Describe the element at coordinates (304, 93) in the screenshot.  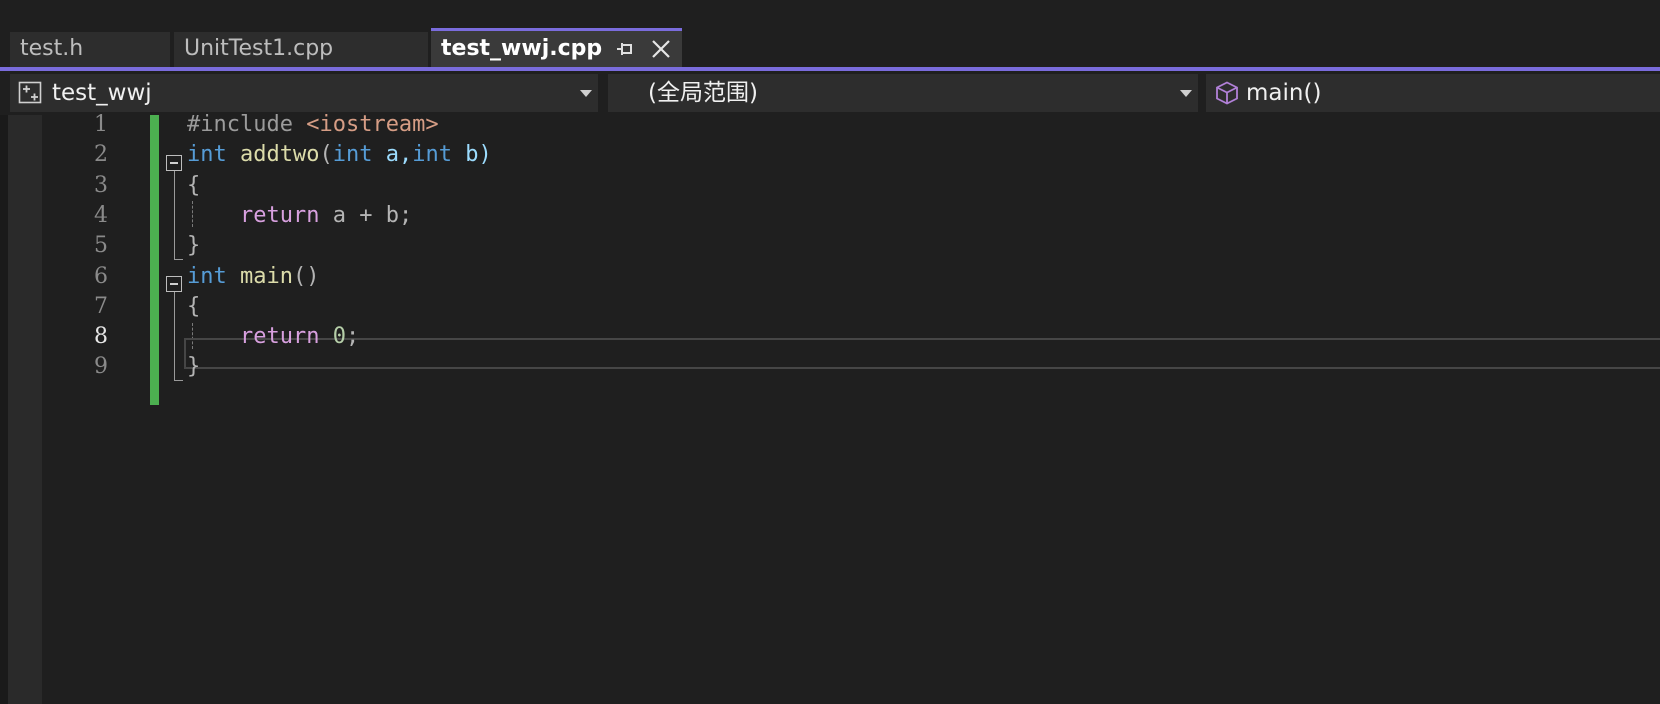
I see `project-dropdown: test_wwj` at that location.